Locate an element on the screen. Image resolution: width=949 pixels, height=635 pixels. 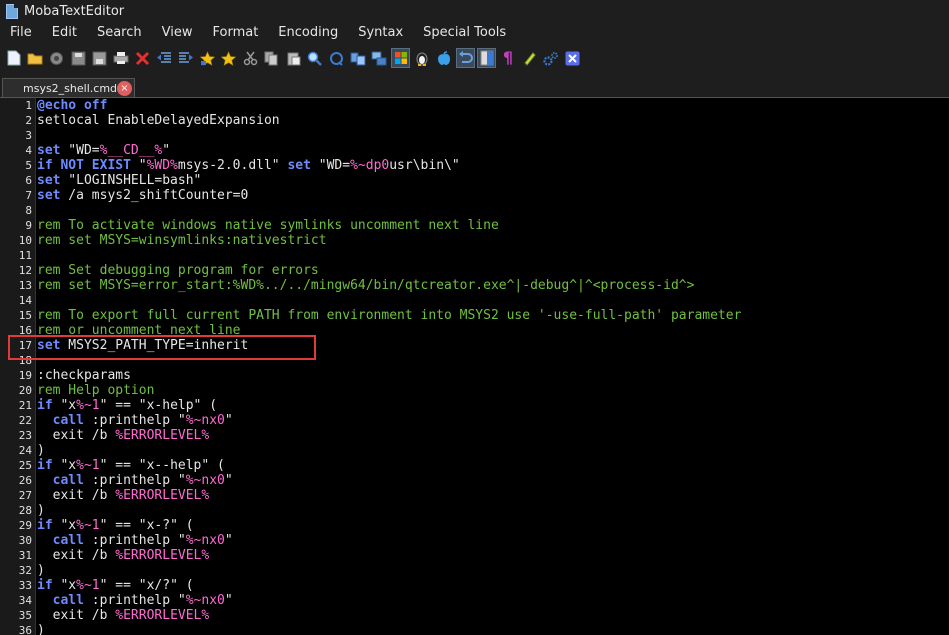
code-token: %~dp0 is located at coordinates (370, 165).